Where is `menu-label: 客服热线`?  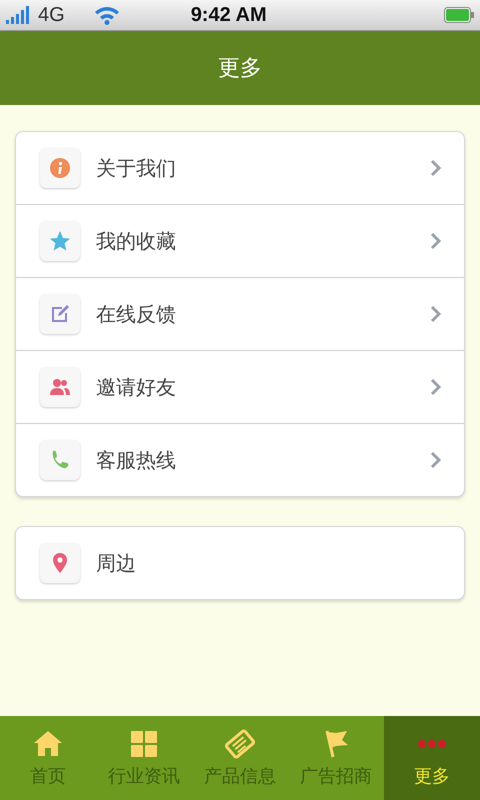
menu-label: 客服热线 is located at coordinates (136, 460).